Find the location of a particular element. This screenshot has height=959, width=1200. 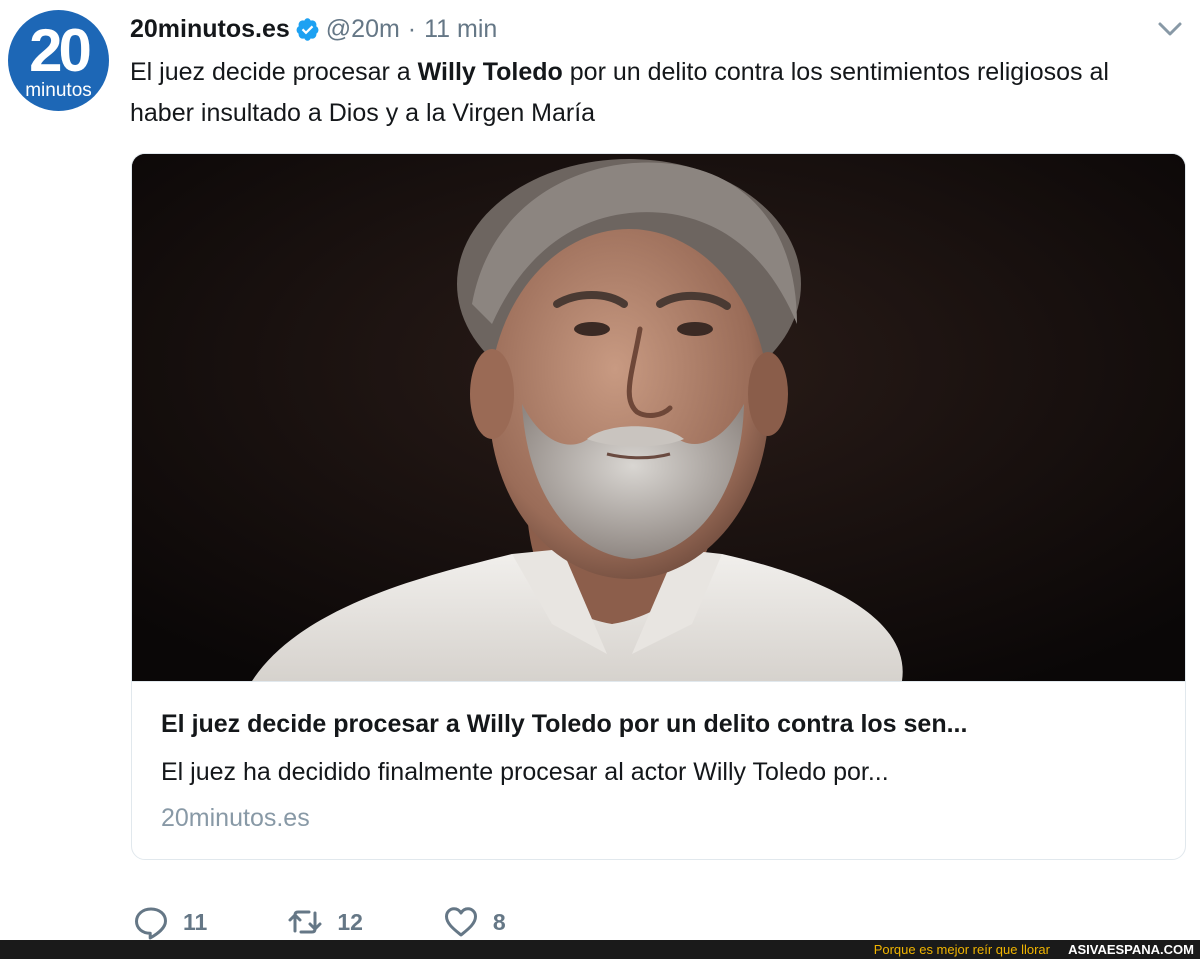

tweet-text-before: El juez decide procesar a is located at coordinates (274, 72).